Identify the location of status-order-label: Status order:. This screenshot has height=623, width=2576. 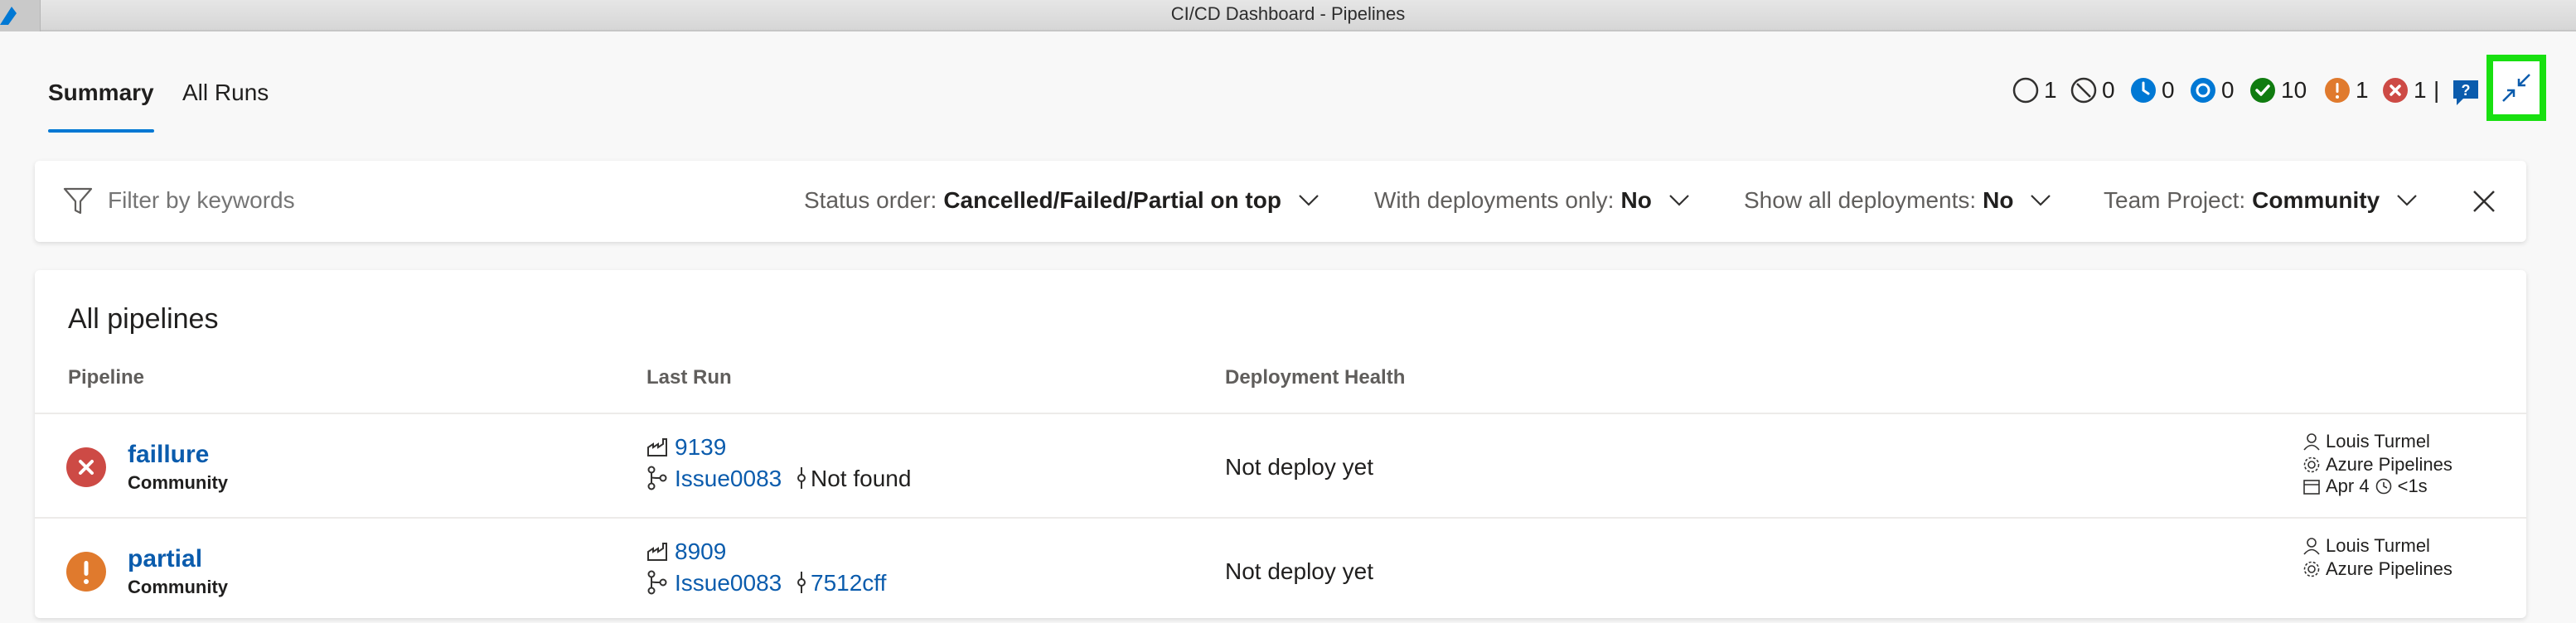
(870, 200).